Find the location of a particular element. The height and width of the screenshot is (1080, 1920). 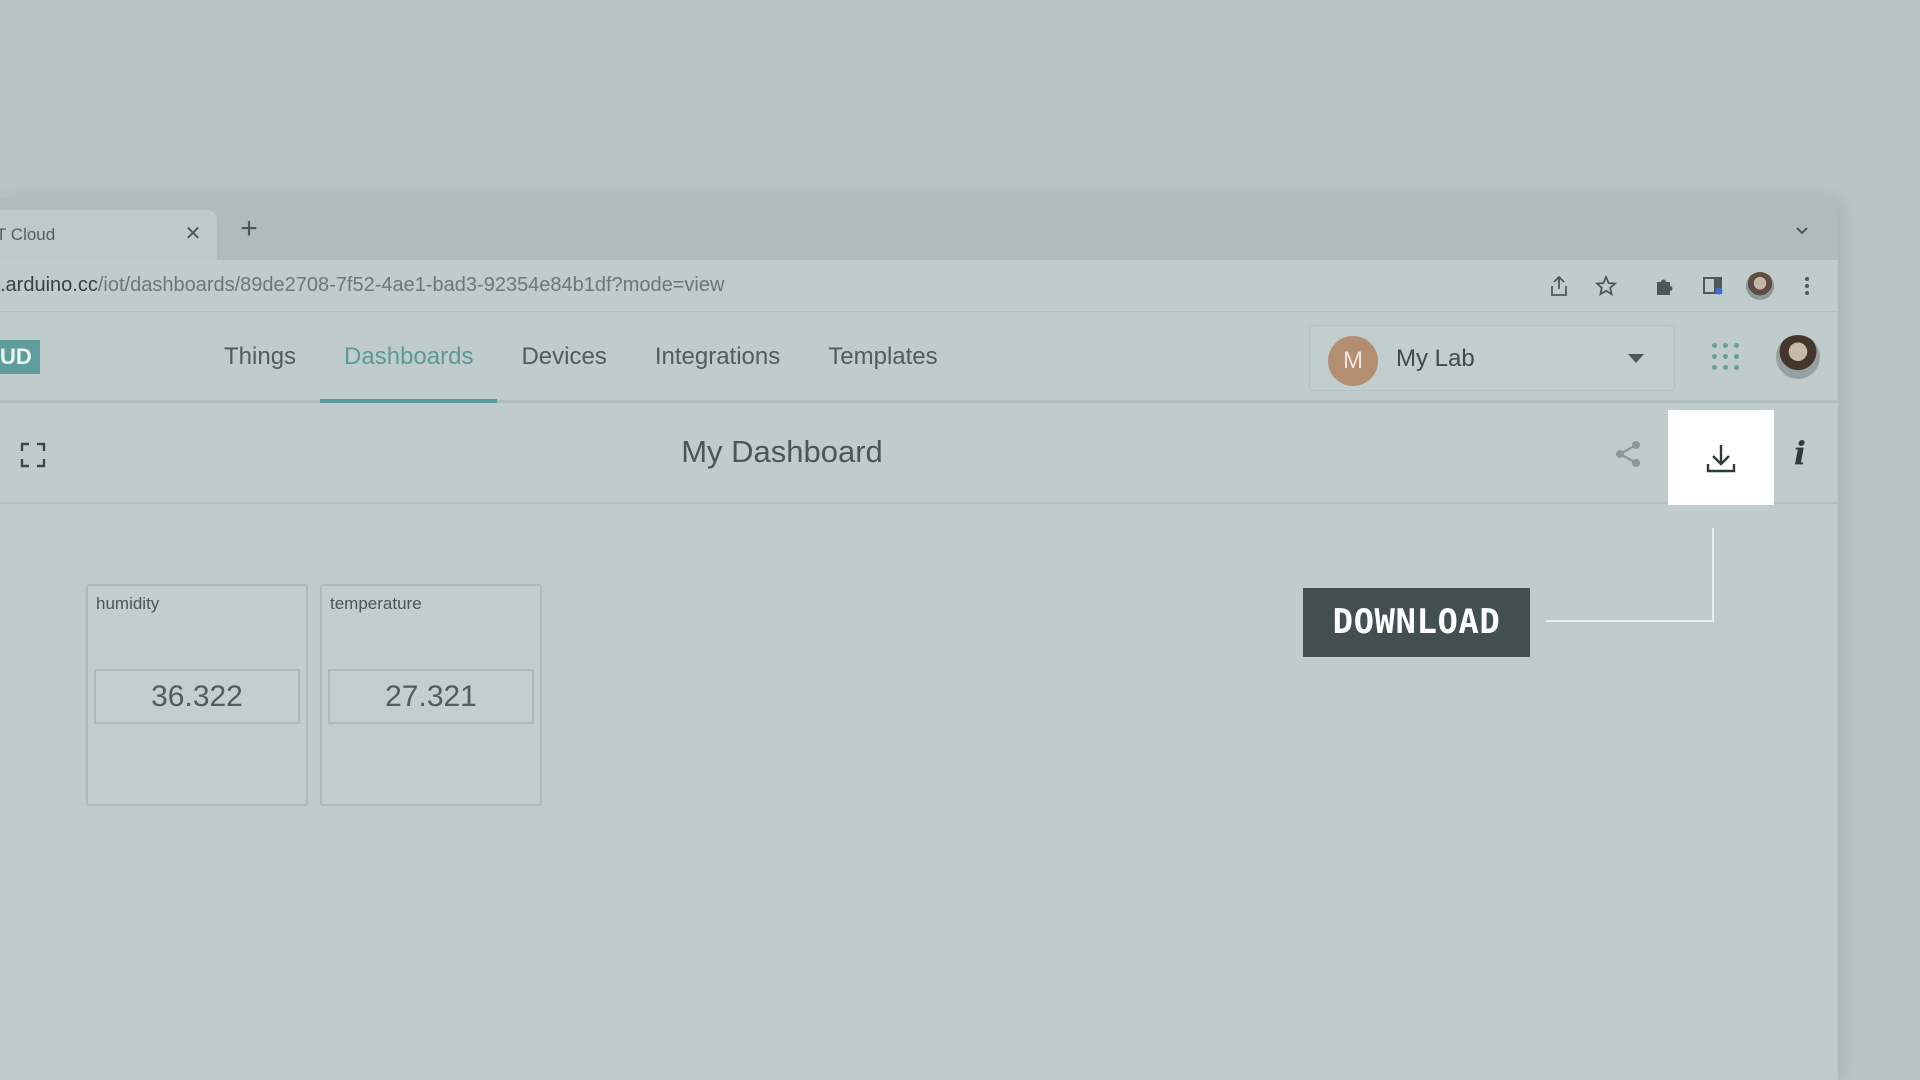

apps-grid-icon is located at coordinates (1726, 357).